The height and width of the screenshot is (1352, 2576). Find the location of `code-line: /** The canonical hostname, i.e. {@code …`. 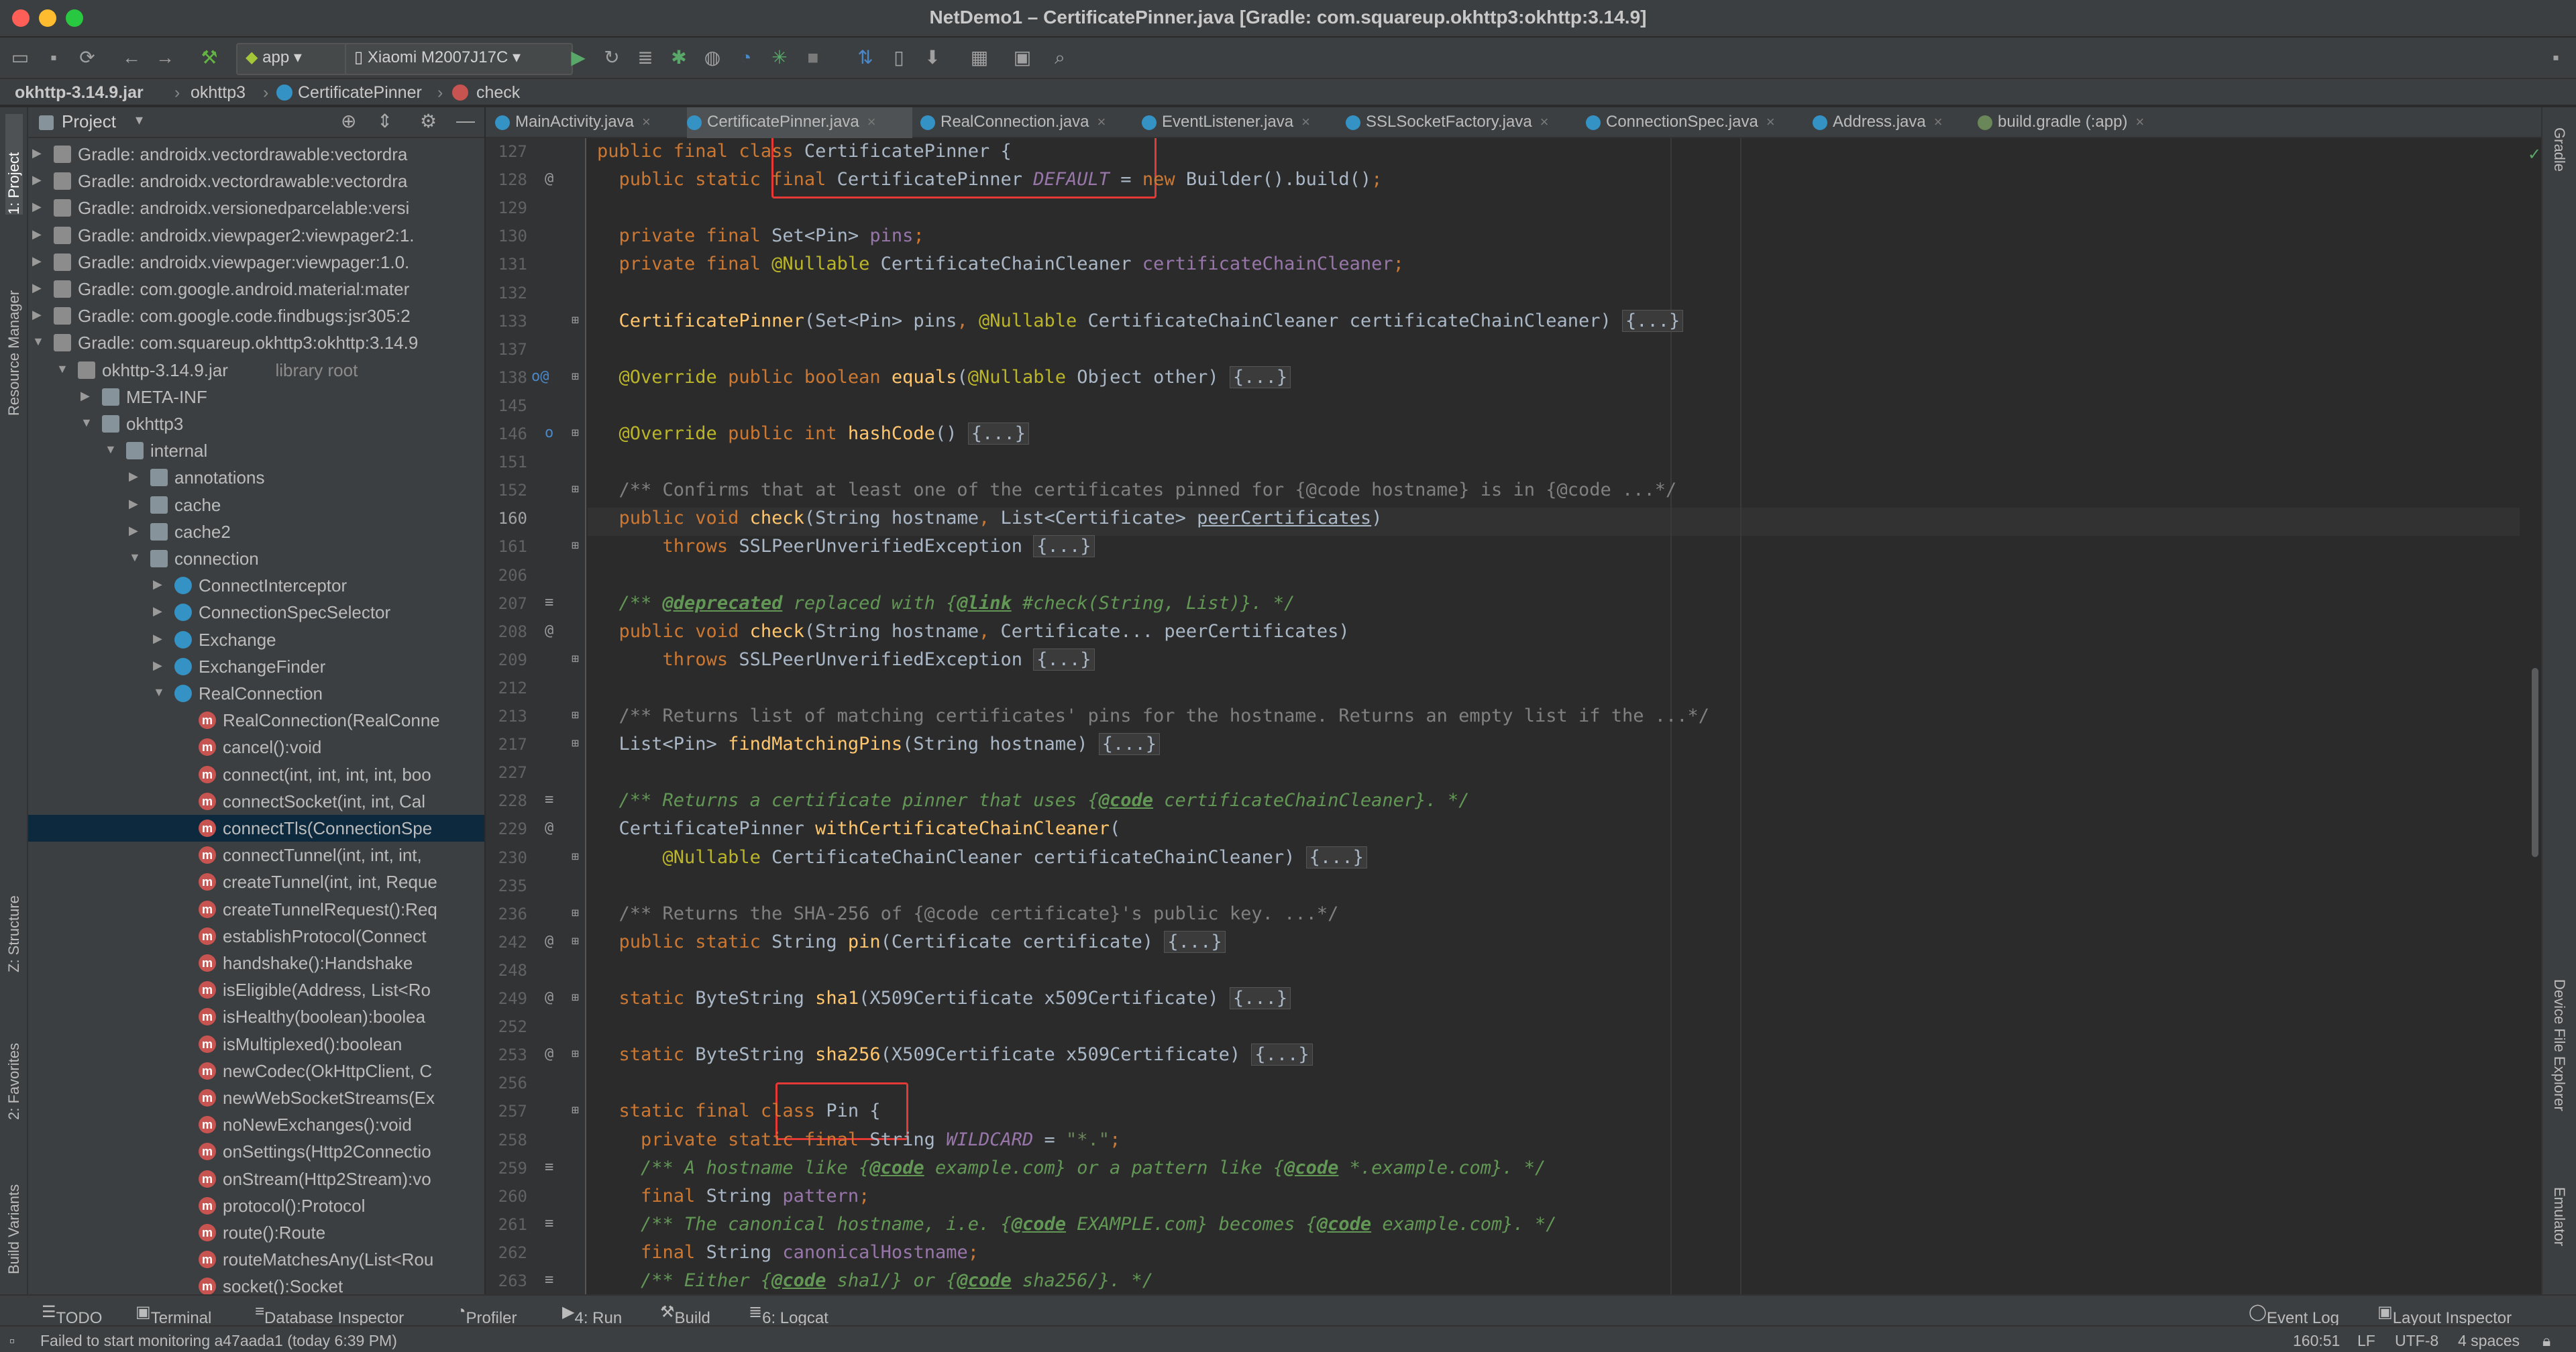

code-line: /** The canonical hostname, i.e. {@code … is located at coordinates (1076, 1224).